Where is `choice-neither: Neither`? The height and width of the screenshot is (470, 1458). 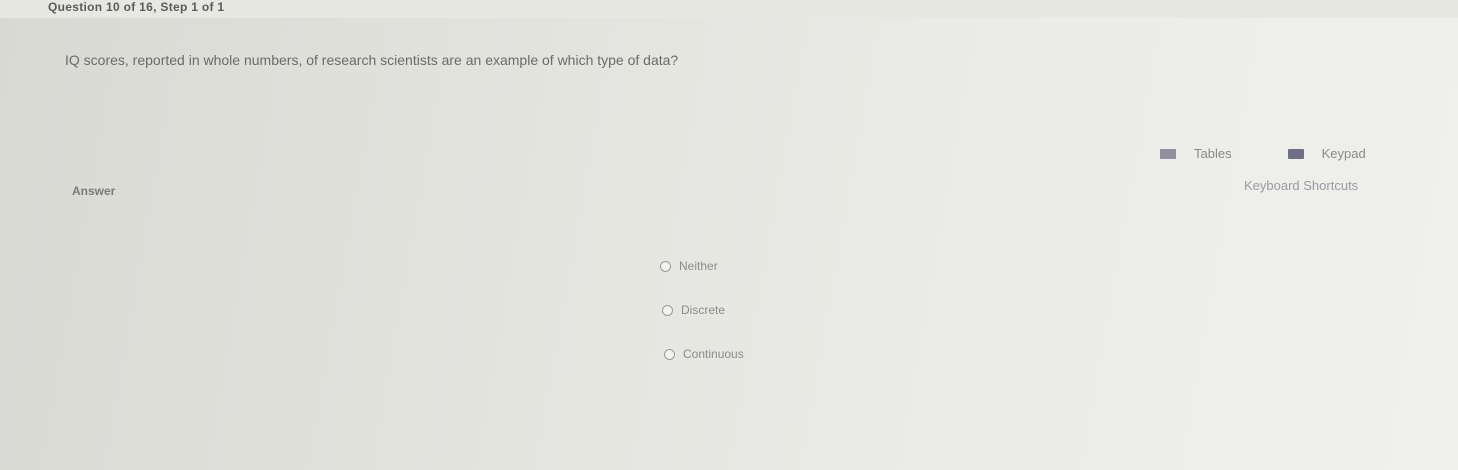
choice-neither: Neither is located at coordinates (702, 266).